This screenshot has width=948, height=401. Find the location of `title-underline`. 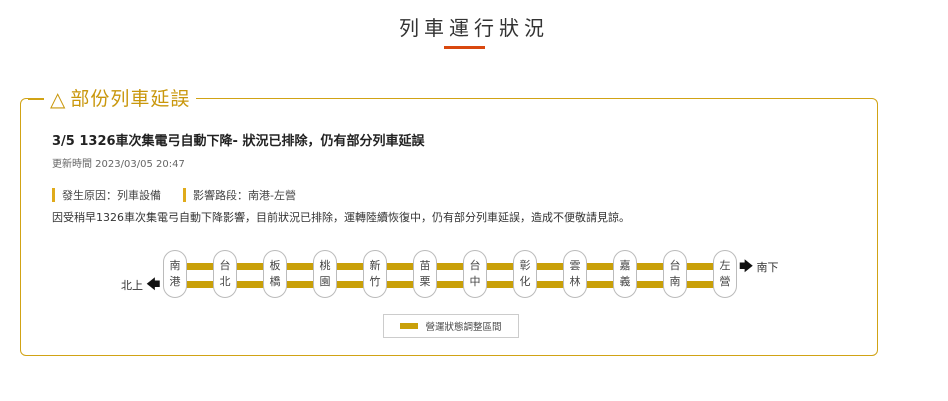

title-underline is located at coordinates (464, 47).